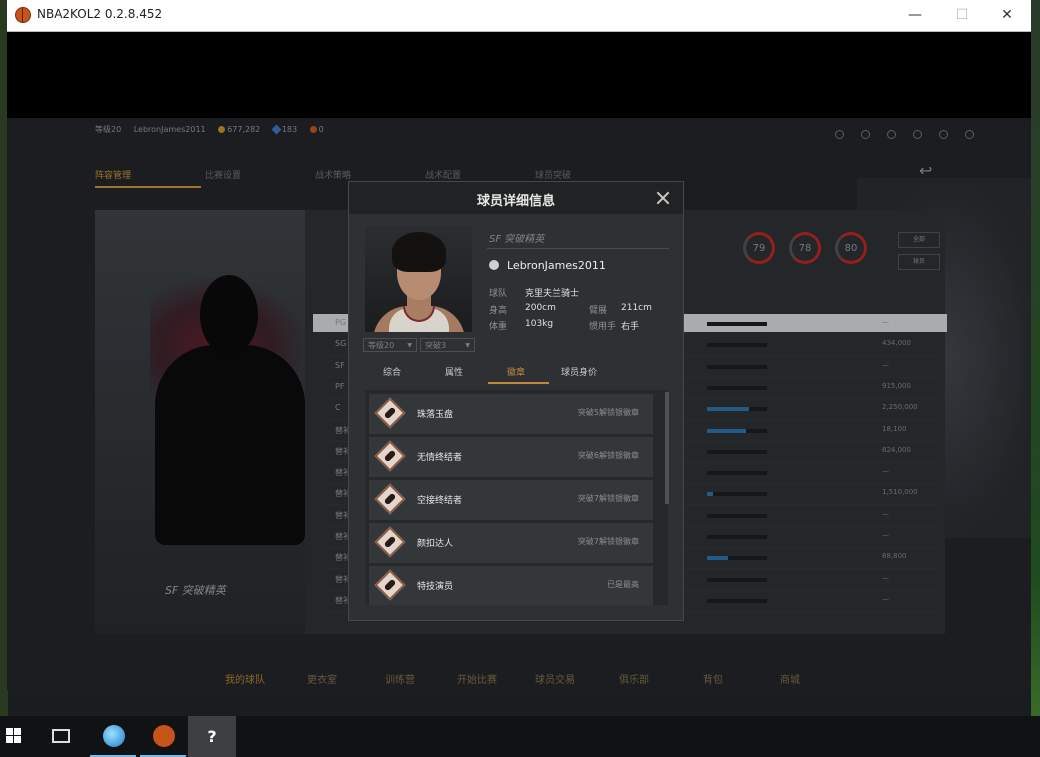 This screenshot has width=1040, height=757. I want to click on modal-header: 球员详细信息, so click(516, 198).